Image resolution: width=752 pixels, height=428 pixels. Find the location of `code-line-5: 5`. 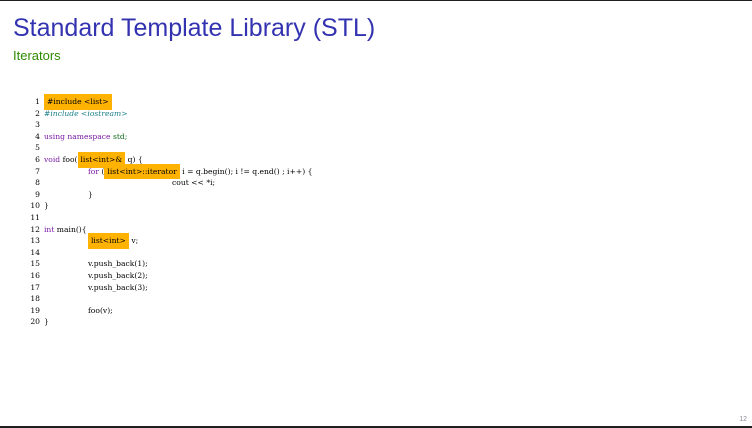

code-line-5: 5 is located at coordinates (167, 148).